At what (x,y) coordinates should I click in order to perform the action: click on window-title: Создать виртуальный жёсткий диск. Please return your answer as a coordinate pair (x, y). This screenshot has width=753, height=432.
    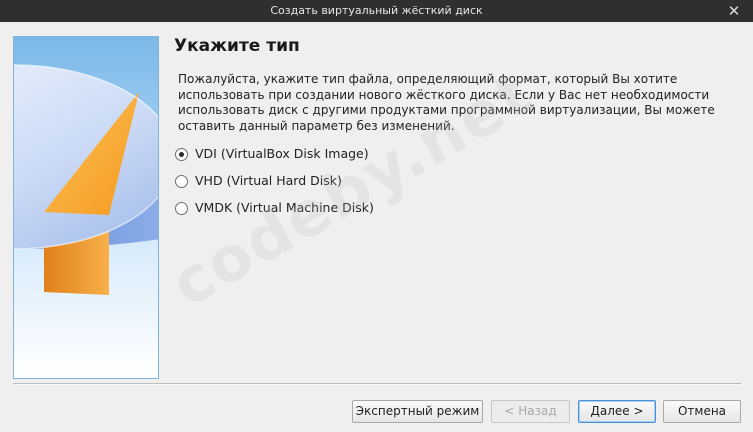
    Looking at the image, I should click on (376, 10).